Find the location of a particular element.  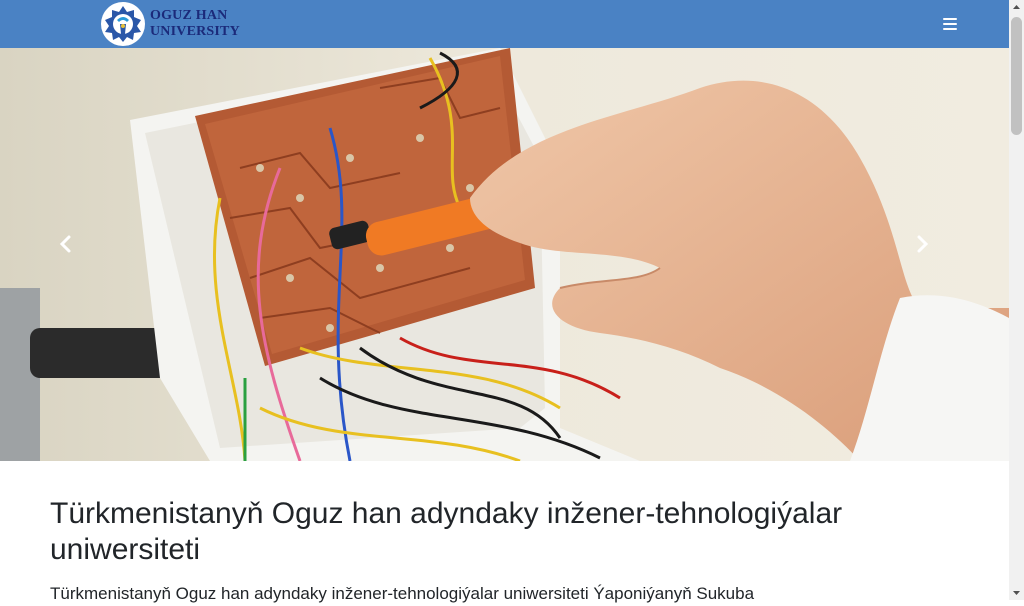

chevron-left-icon is located at coordinates (65, 244).